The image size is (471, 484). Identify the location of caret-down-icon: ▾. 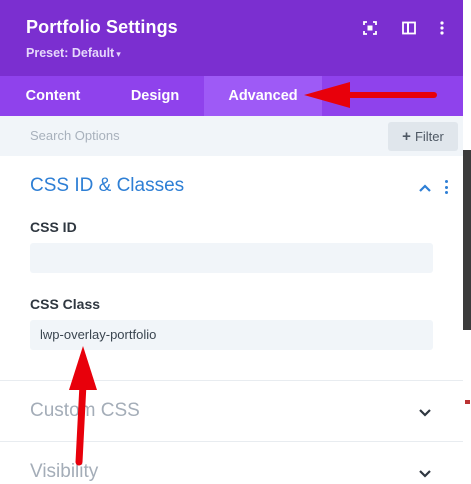
(118, 54).